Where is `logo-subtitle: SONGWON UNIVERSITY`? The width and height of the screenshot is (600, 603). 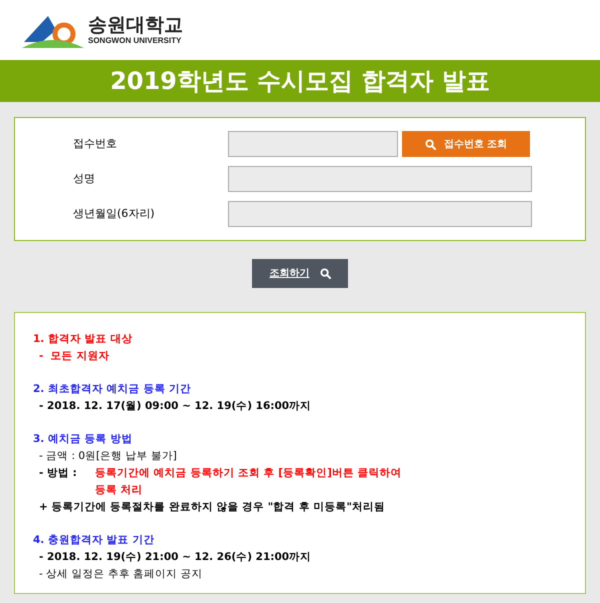
logo-subtitle: SONGWON UNIVERSITY is located at coordinates (135, 40).